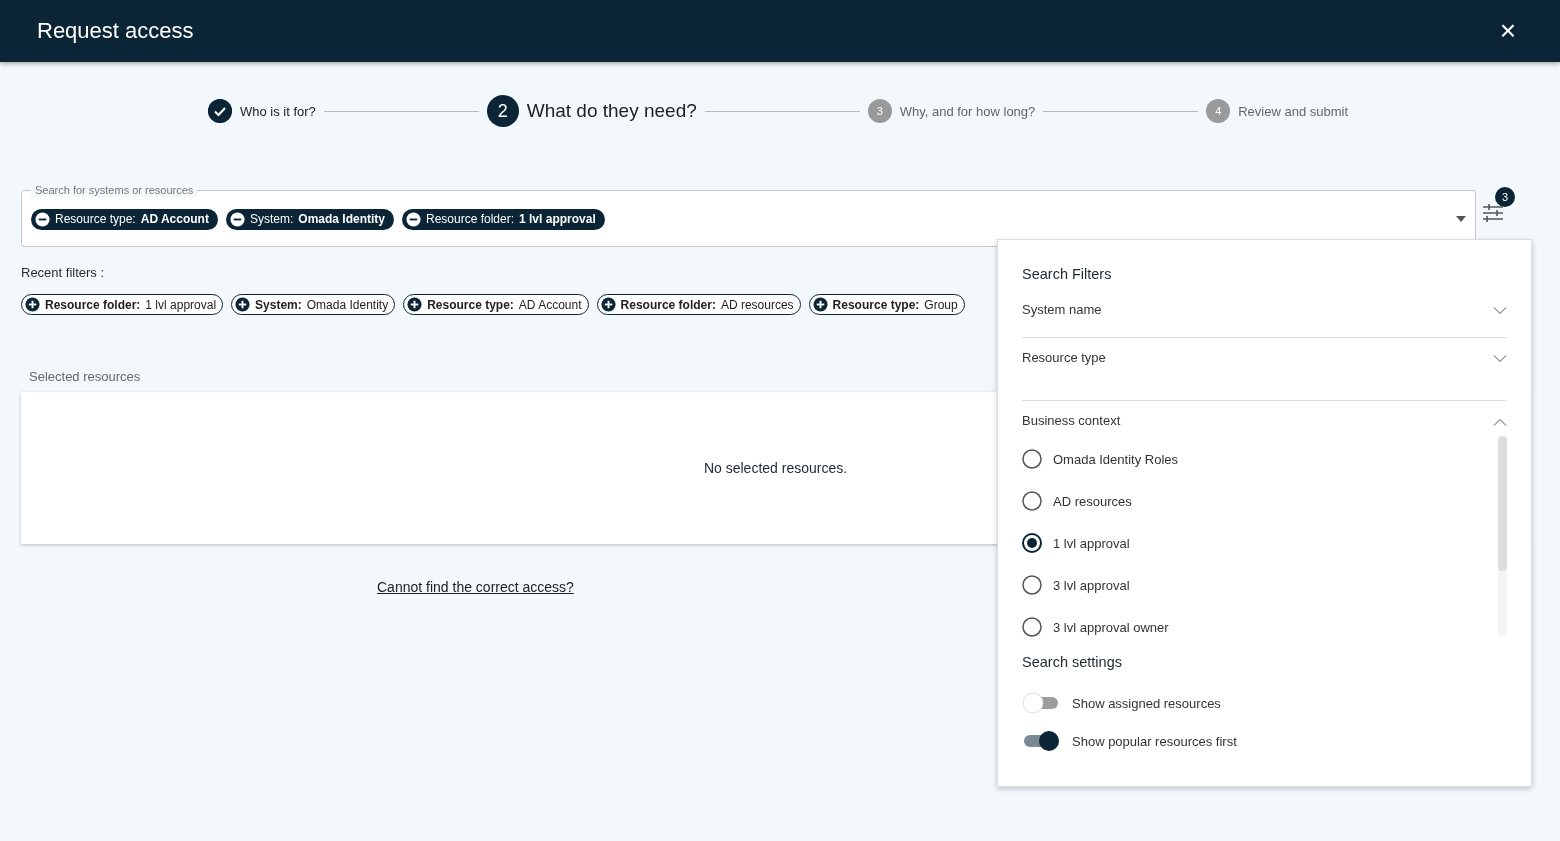 This screenshot has height=841, width=1560. What do you see at coordinates (698, 304) in the screenshot?
I see `filter-chip: Resource folder: AD resources` at bounding box center [698, 304].